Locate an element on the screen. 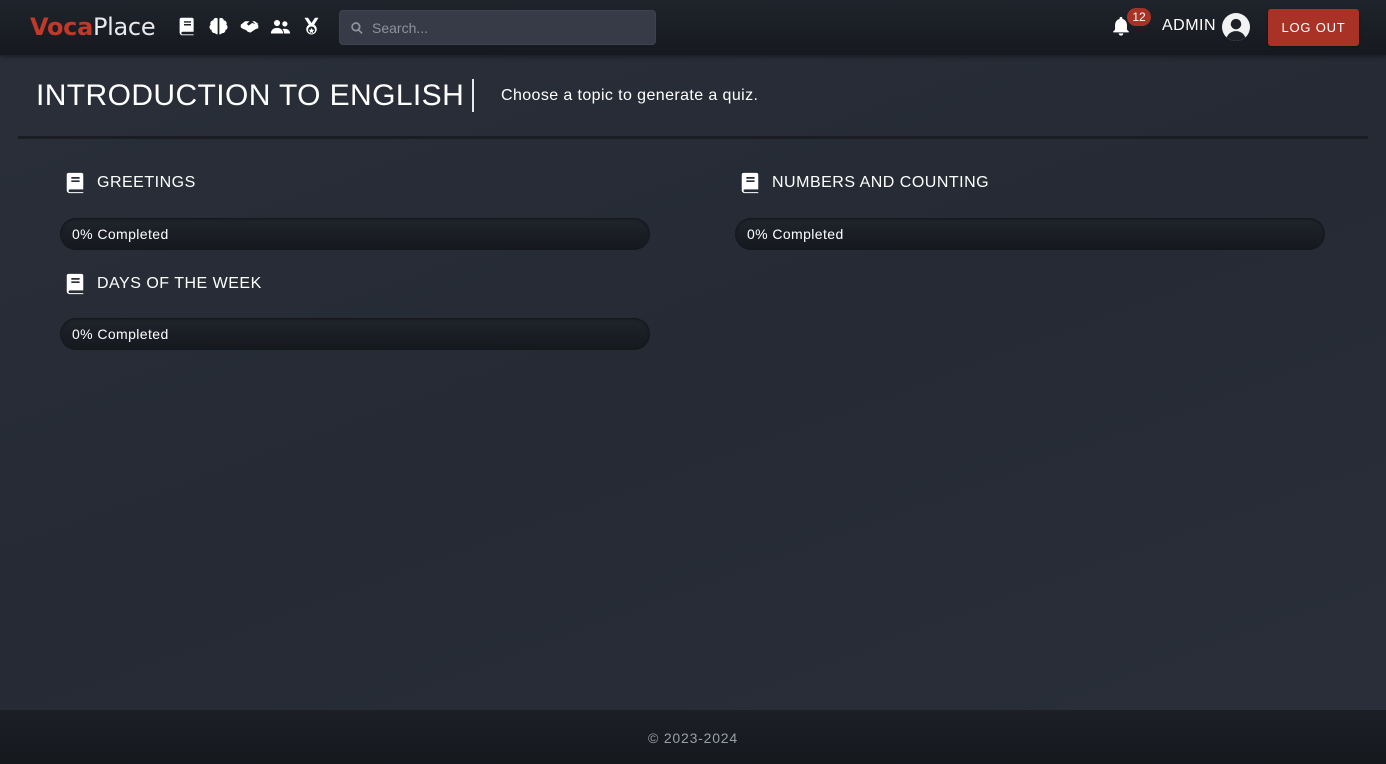 The height and width of the screenshot is (764, 1386). logout-button: LOG OUT is located at coordinates (1313, 27).